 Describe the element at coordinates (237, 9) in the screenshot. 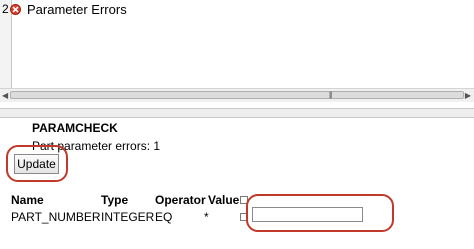

I see `list-item: 2 Parameter Errors` at that location.